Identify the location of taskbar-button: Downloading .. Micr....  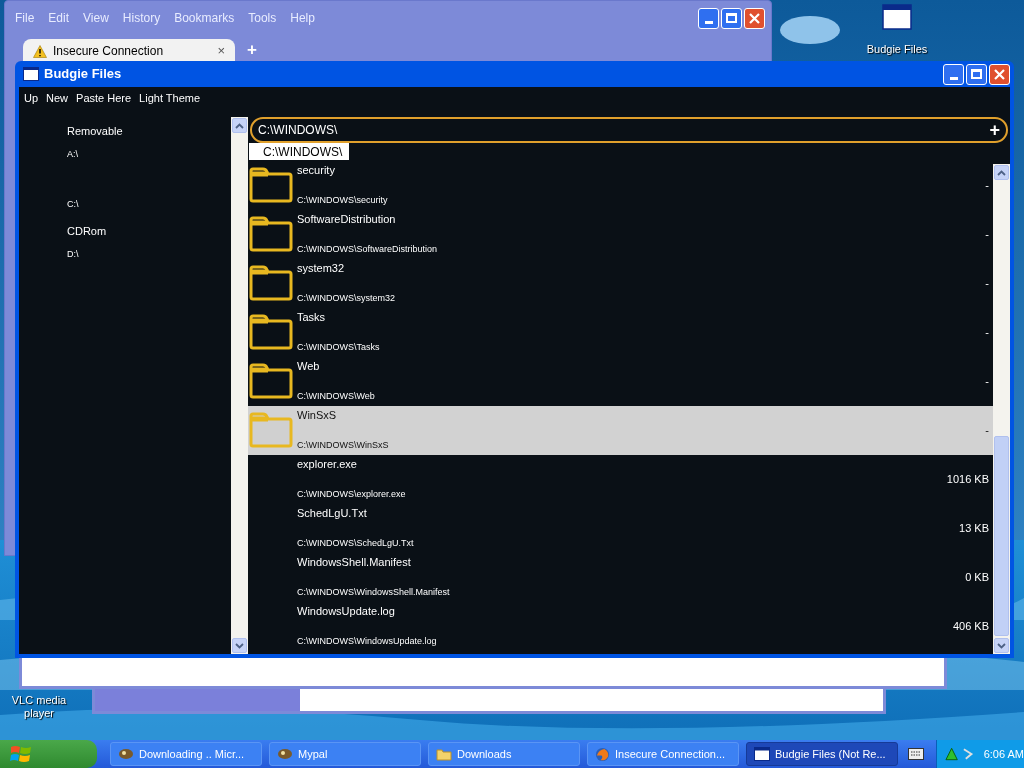
(186, 754).